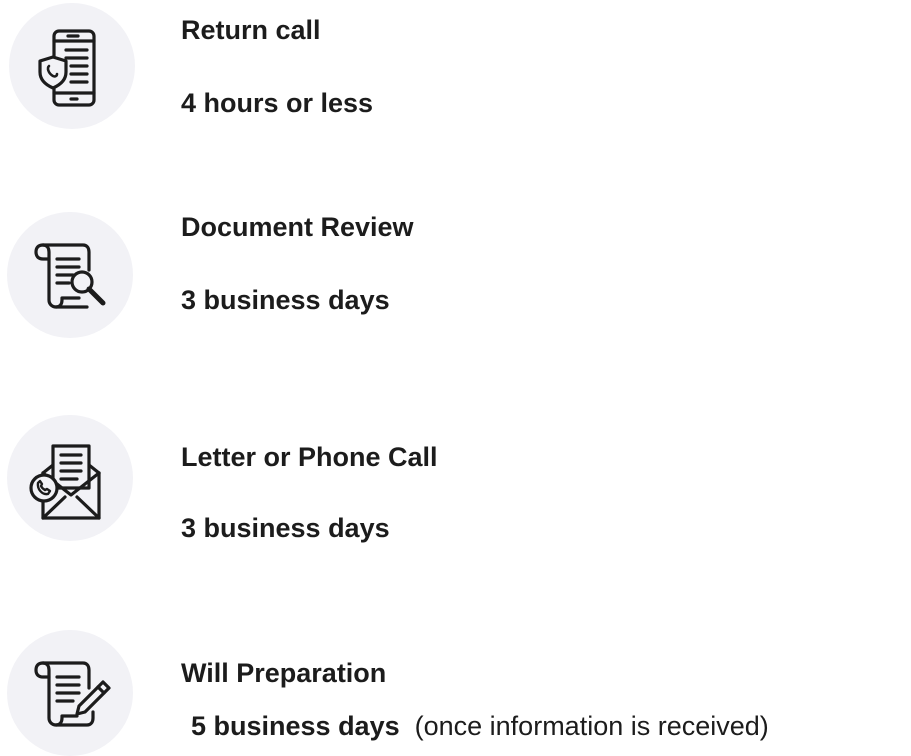 This screenshot has width=911, height=756. Describe the element at coordinates (67, 68) in the screenshot. I see `smartphone-shield-icon` at that location.